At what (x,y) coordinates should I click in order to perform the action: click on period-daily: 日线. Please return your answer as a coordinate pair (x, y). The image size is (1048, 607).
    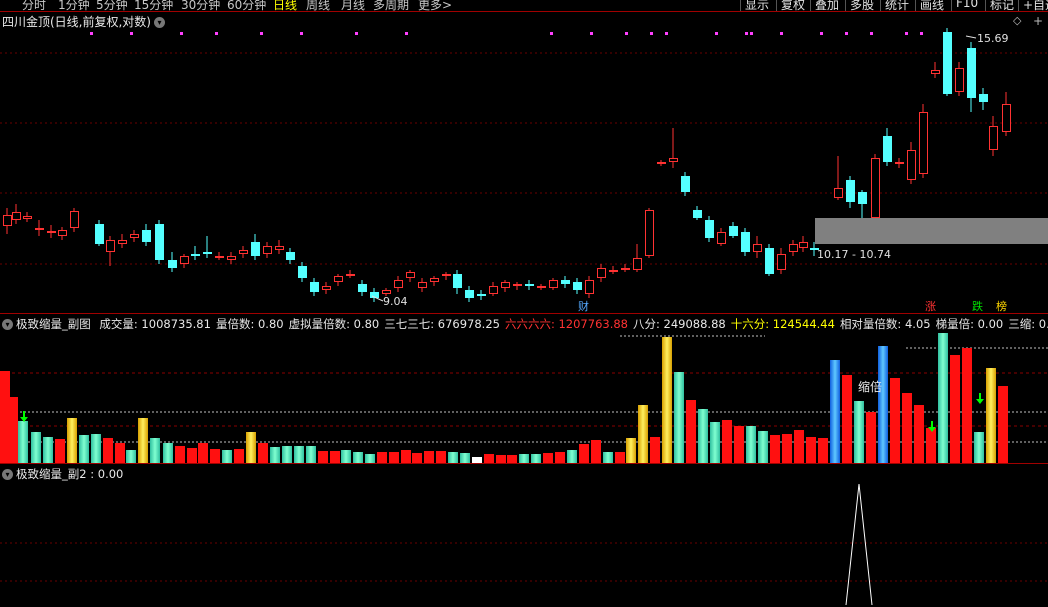
    Looking at the image, I should click on (285, 5).